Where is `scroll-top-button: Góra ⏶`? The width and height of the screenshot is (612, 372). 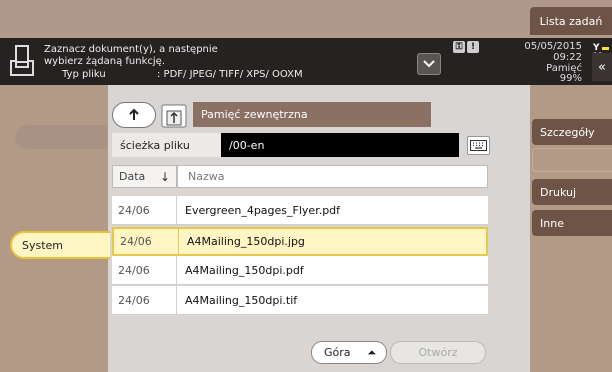 scroll-top-button: Góra ⏶ is located at coordinates (349, 352).